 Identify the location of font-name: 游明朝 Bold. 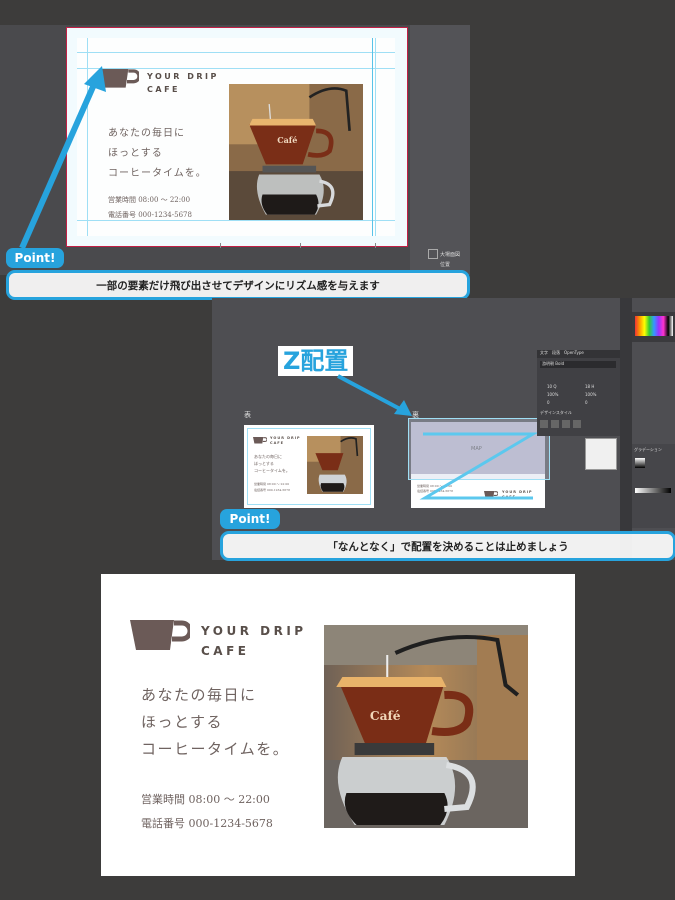
(553, 363).